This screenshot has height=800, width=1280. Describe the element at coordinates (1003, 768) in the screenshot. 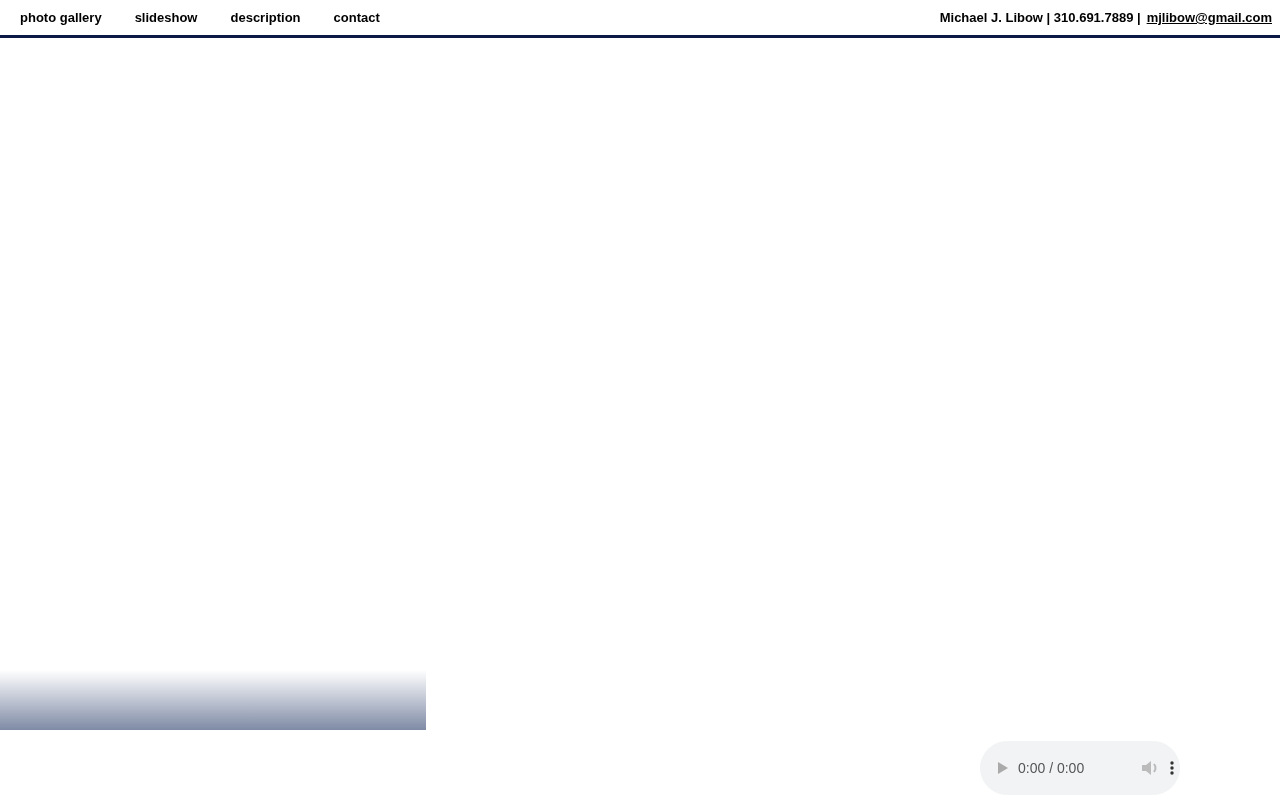

I see `play-icon` at that location.